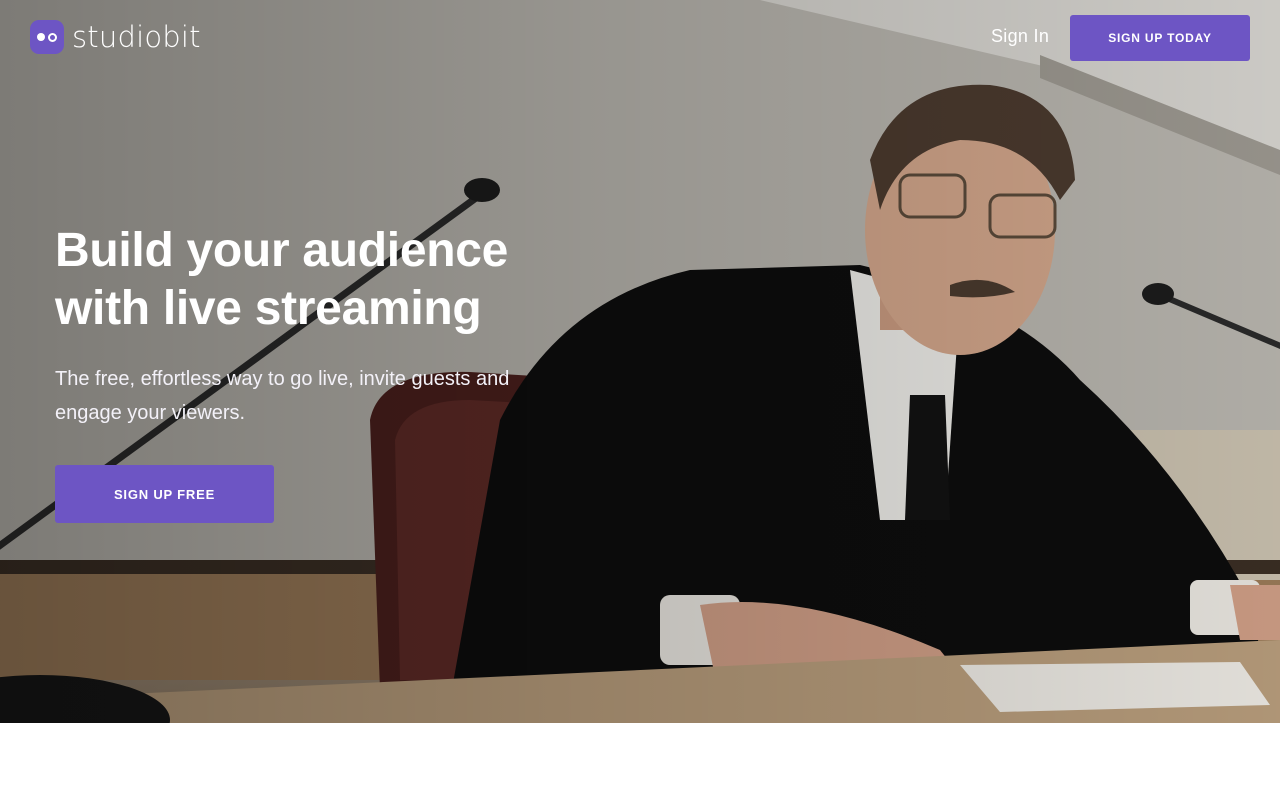 The width and height of the screenshot is (1280, 800). Describe the element at coordinates (640, 37) in the screenshot. I see `top-nav: studiobit Sign In SIGN UP TODAY` at that location.